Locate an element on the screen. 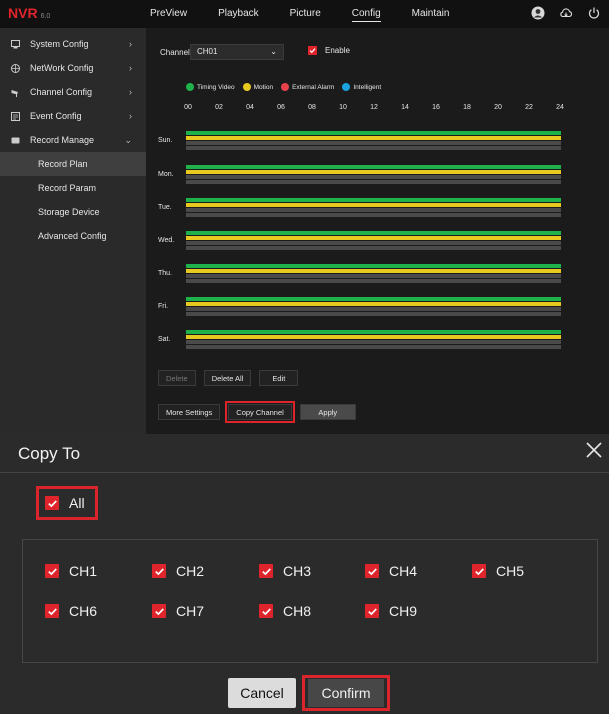 The image size is (609, 714). schedule-row-thu: Thu. is located at coordinates (359, 274).